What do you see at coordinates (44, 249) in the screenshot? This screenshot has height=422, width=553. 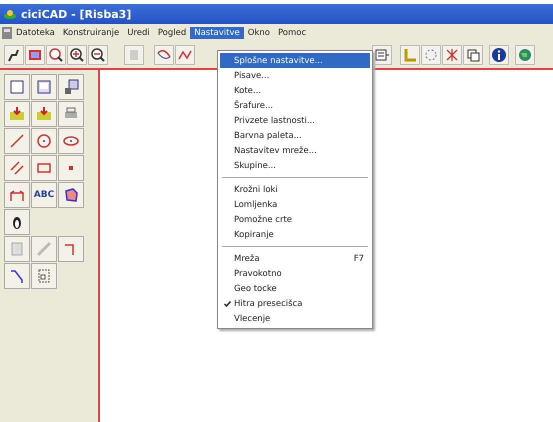 I see `disabled-tool-icon` at bounding box center [44, 249].